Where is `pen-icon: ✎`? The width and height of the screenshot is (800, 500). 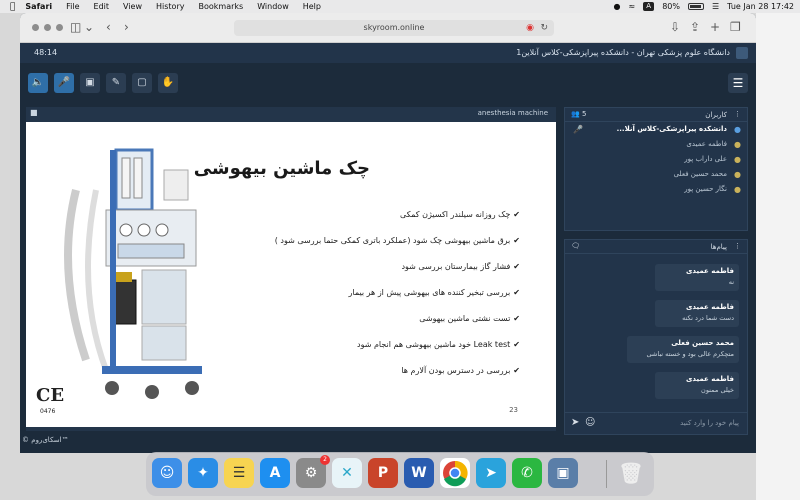 pen-icon: ✎ is located at coordinates (116, 83).